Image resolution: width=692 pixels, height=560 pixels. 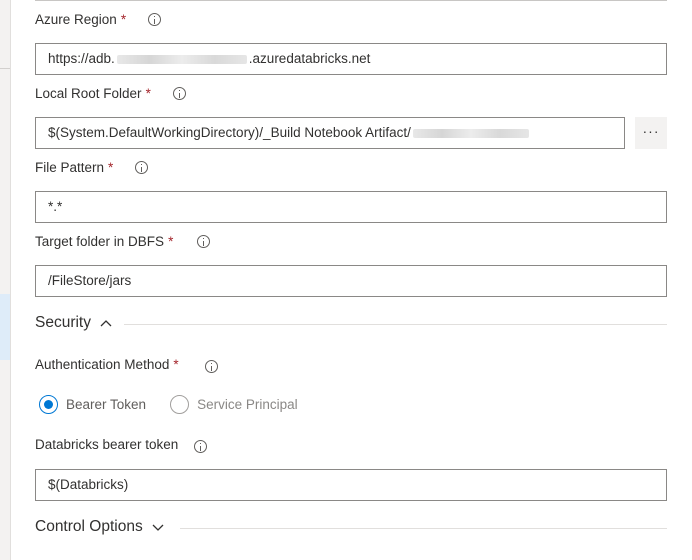 I want to click on bearer-token-radio, so click(x=48, y=404).